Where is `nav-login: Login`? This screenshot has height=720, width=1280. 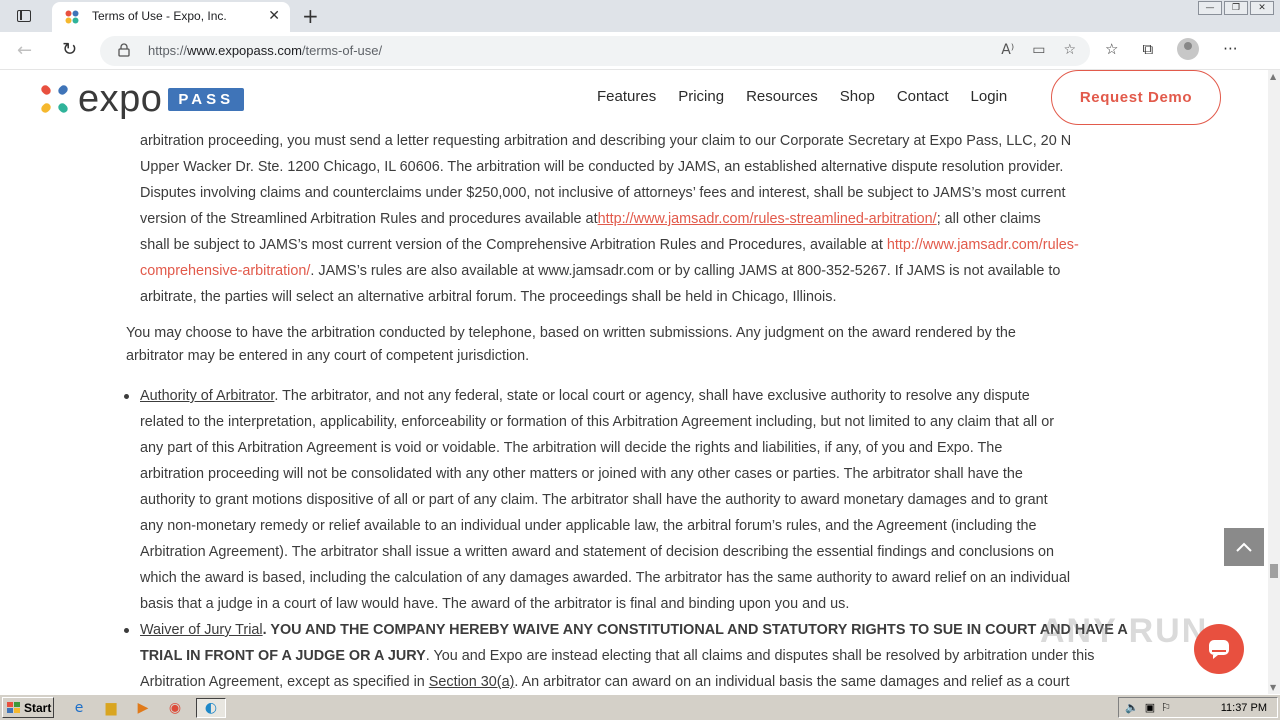 nav-login: Login is located at coordinates (989, 96).